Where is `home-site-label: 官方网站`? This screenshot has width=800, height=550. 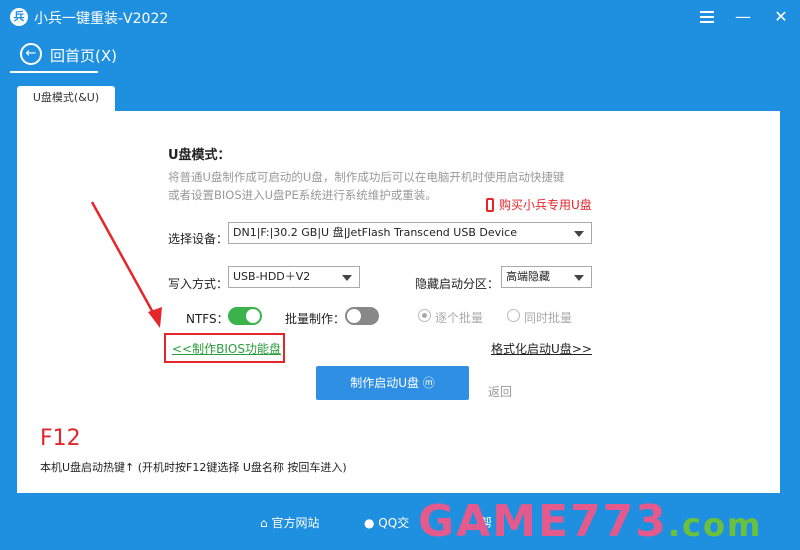 home-site-label: 官方网站 is located at coordinates (295, 523).